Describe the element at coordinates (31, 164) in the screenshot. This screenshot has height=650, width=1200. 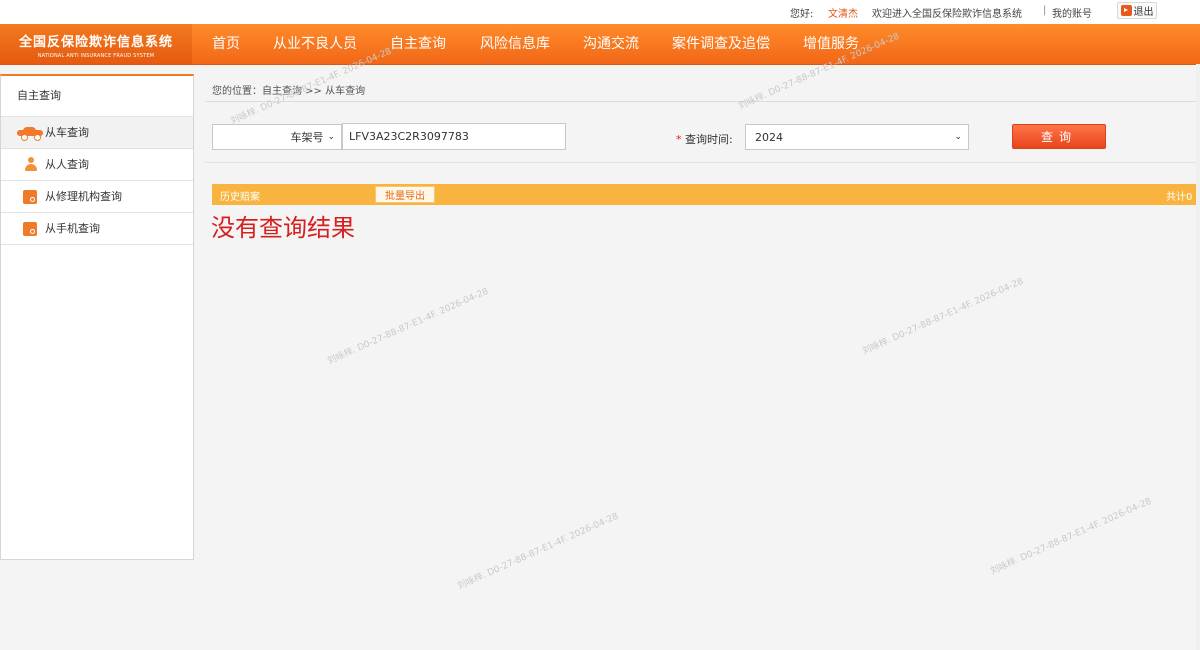
I see `person-icon` at that location.